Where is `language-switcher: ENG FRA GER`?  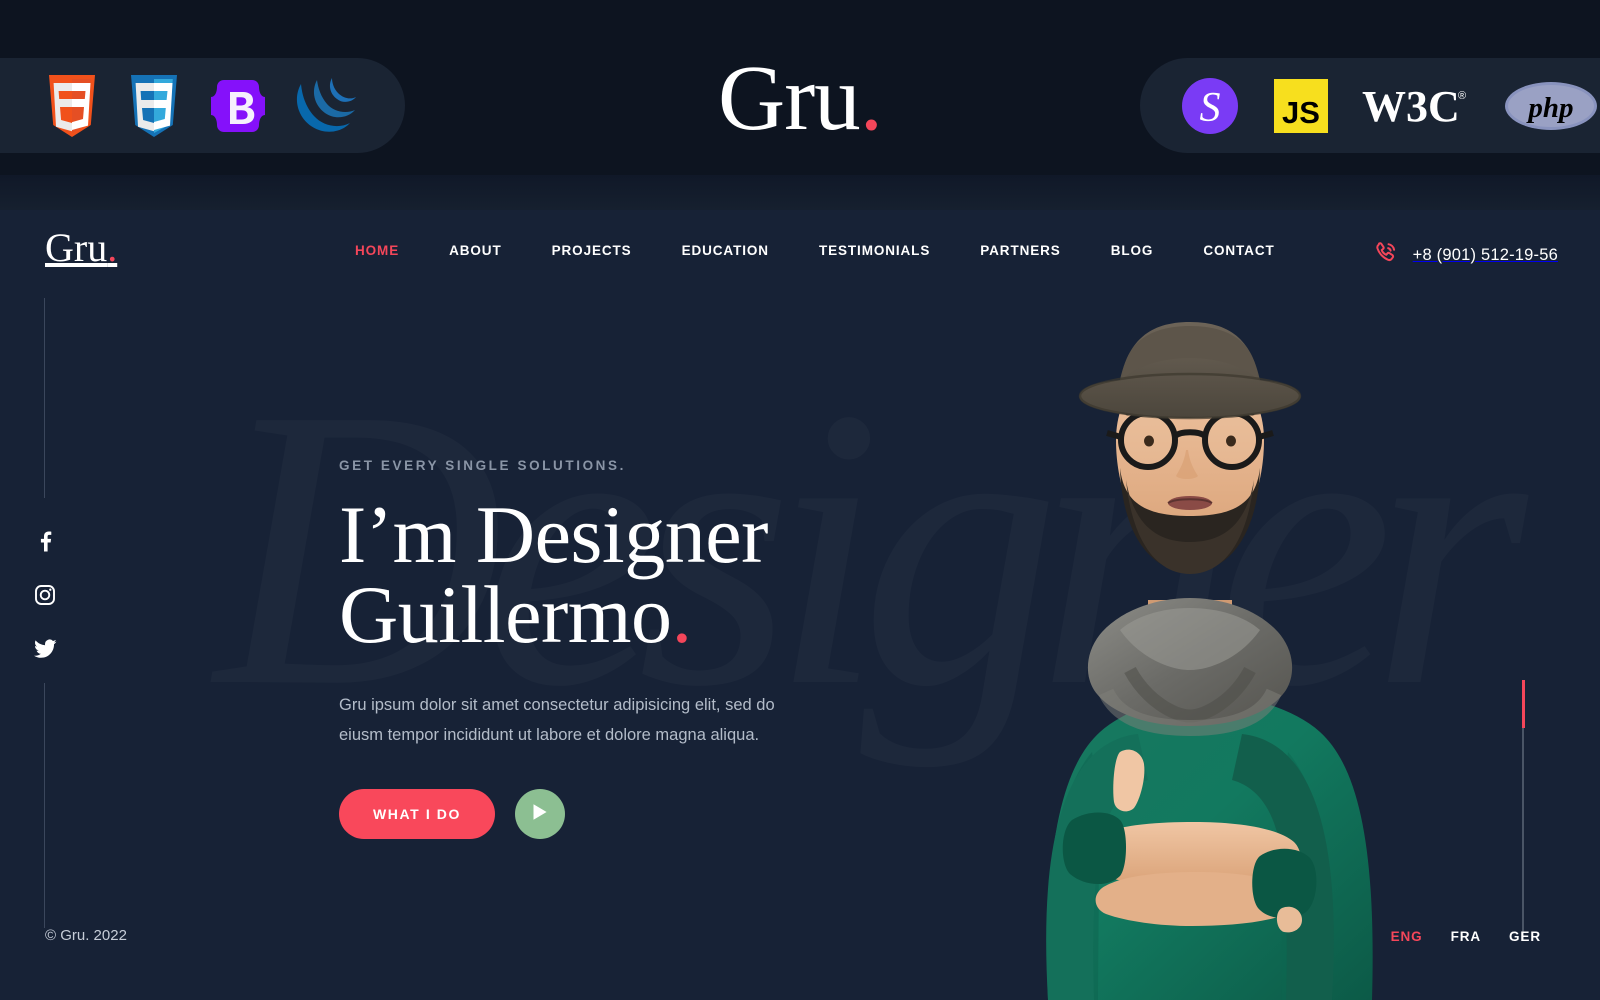
language-switcher: ENG FRA GER is located at coordinates (1466, 936).